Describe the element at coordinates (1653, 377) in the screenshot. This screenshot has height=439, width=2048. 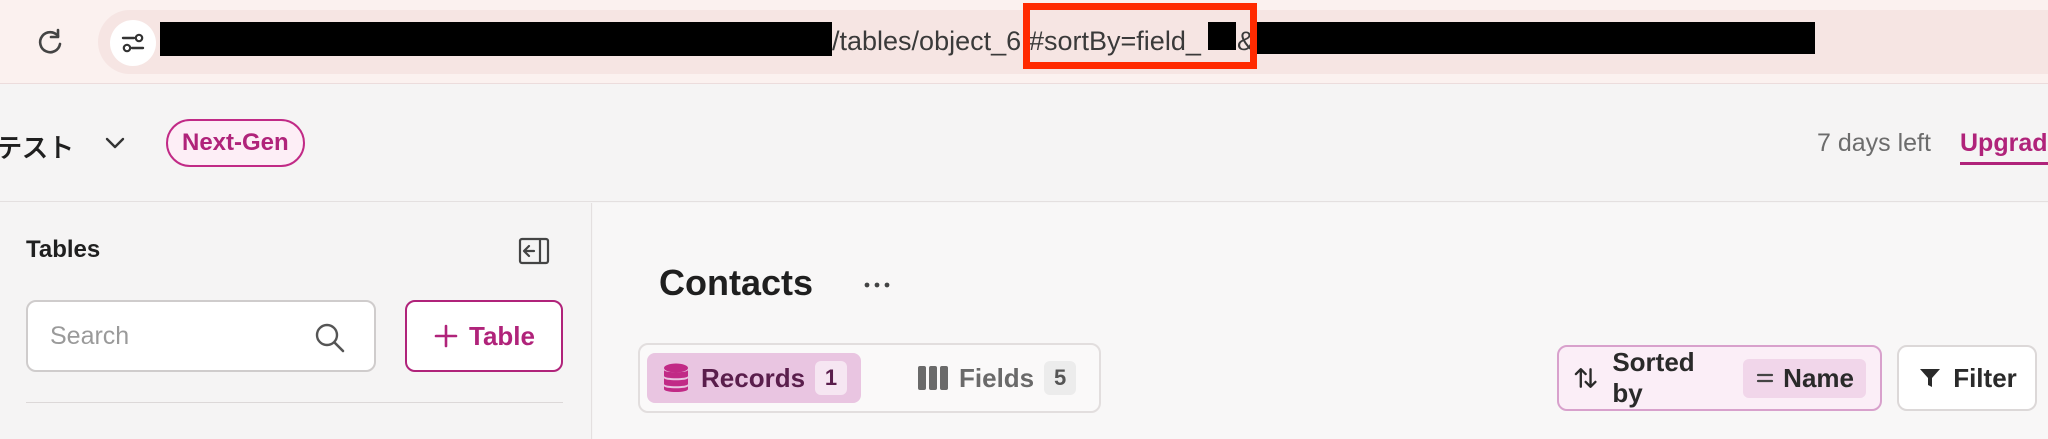
I see `sort-label: Sorted by` at that location.